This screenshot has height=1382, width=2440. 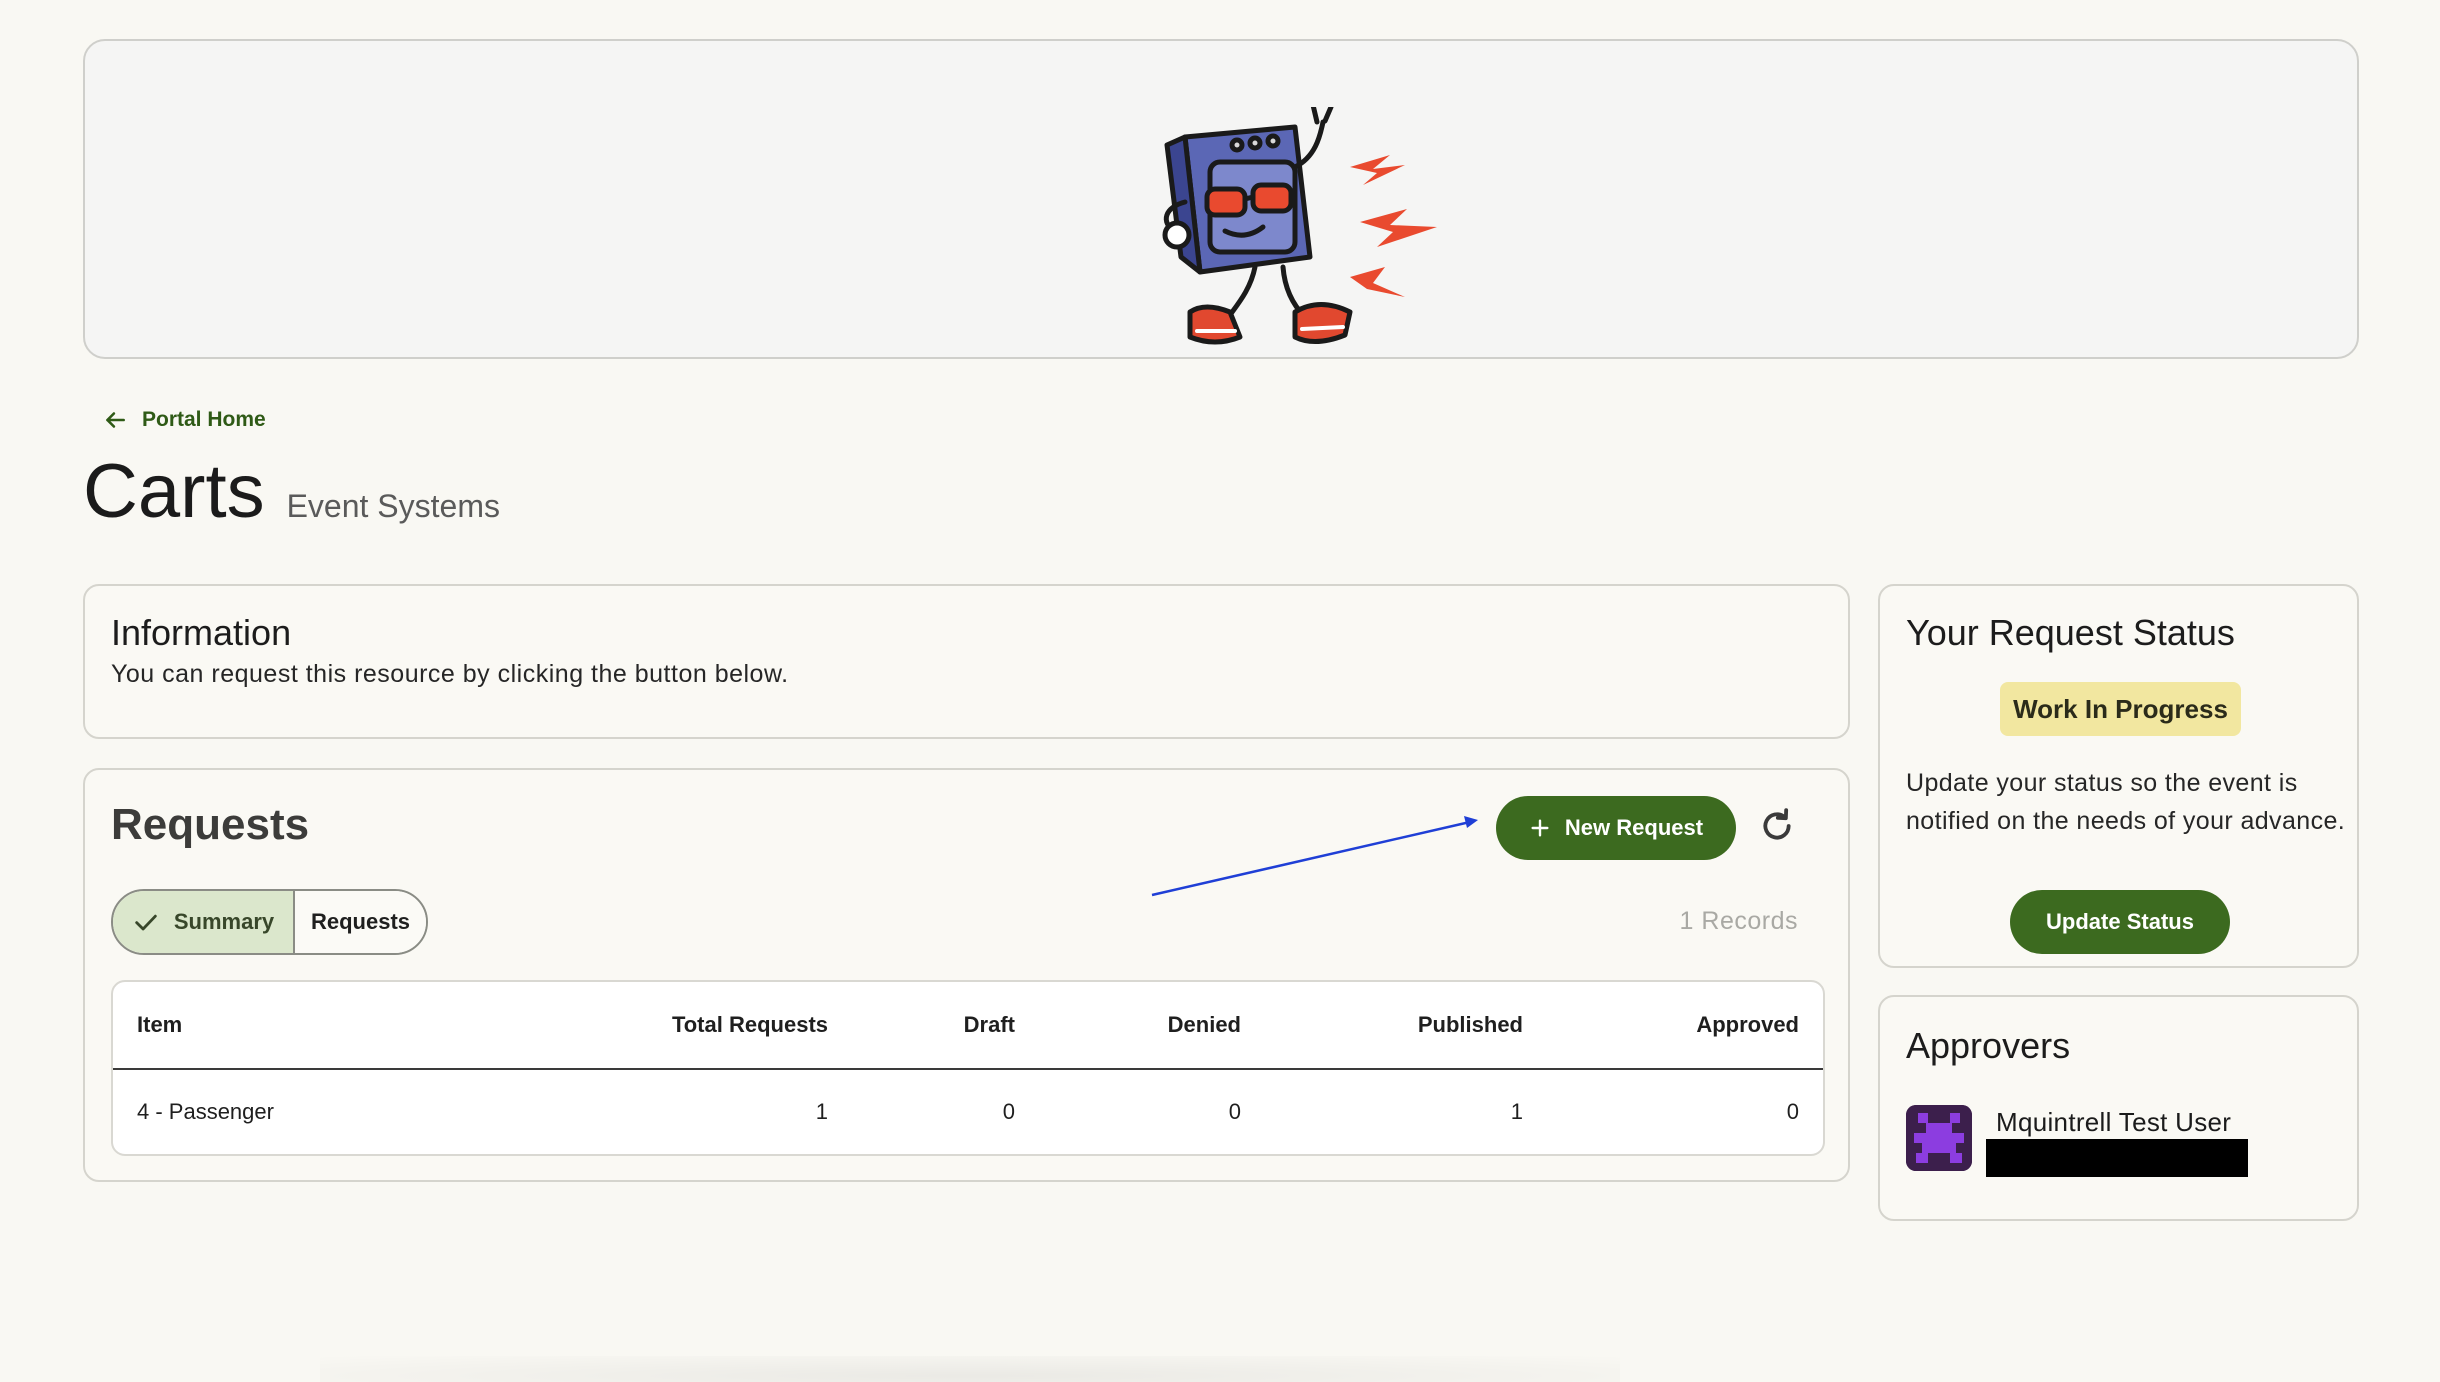 I want to click on cell-draft: 0, so click(x=1008, y=1111).